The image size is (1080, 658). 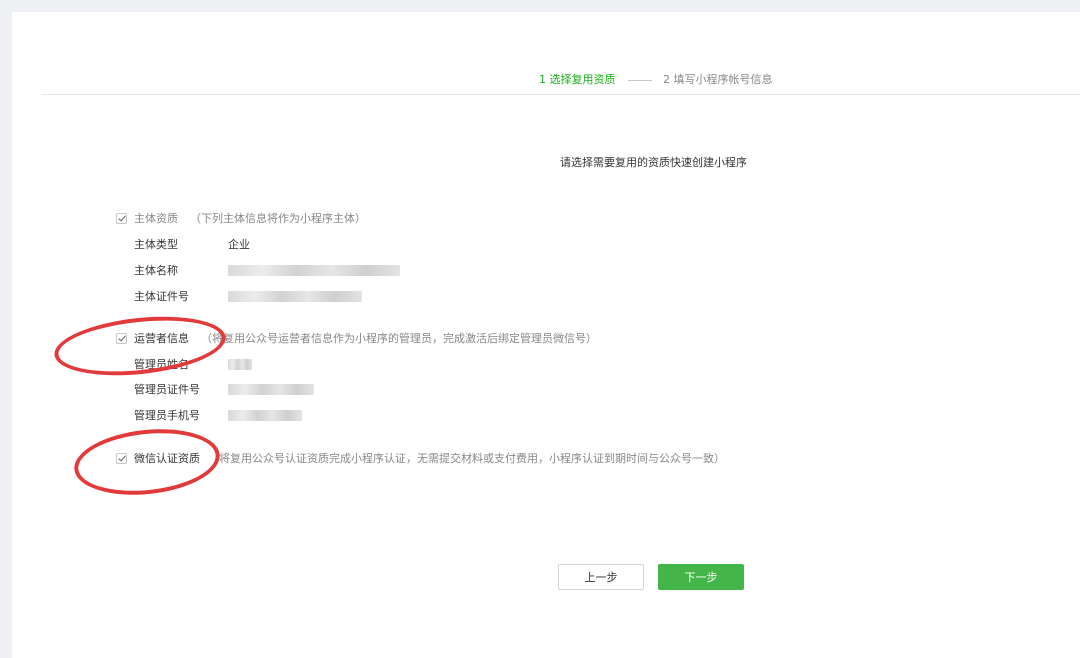 What do you see at coordinates (156, 270) in the screenshot?
I see `subject-name-label: 主体名称` at bounding box center [156, 270].